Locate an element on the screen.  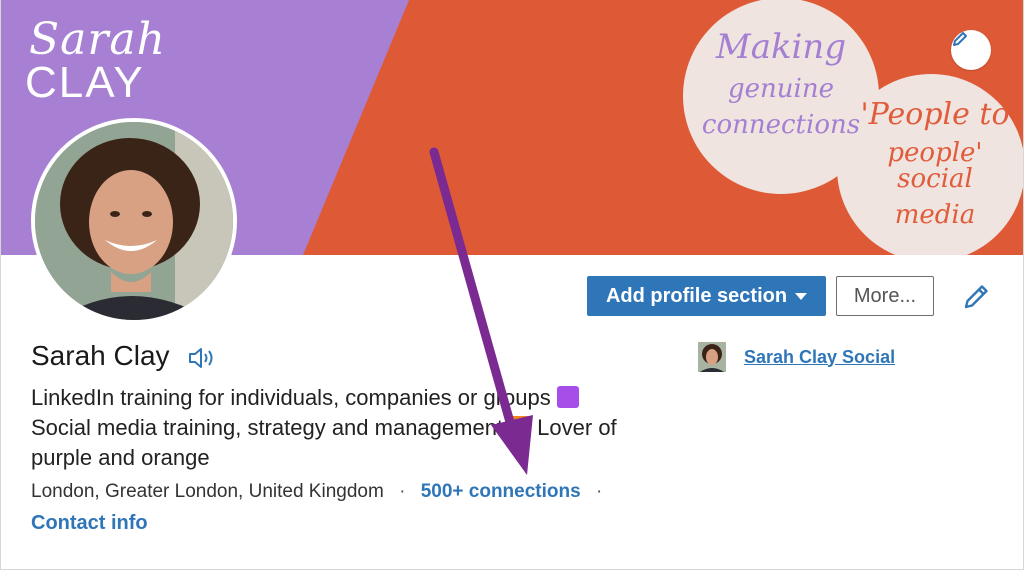
add-profile-section-label: Add profile section is located at coordinates (696, 295).